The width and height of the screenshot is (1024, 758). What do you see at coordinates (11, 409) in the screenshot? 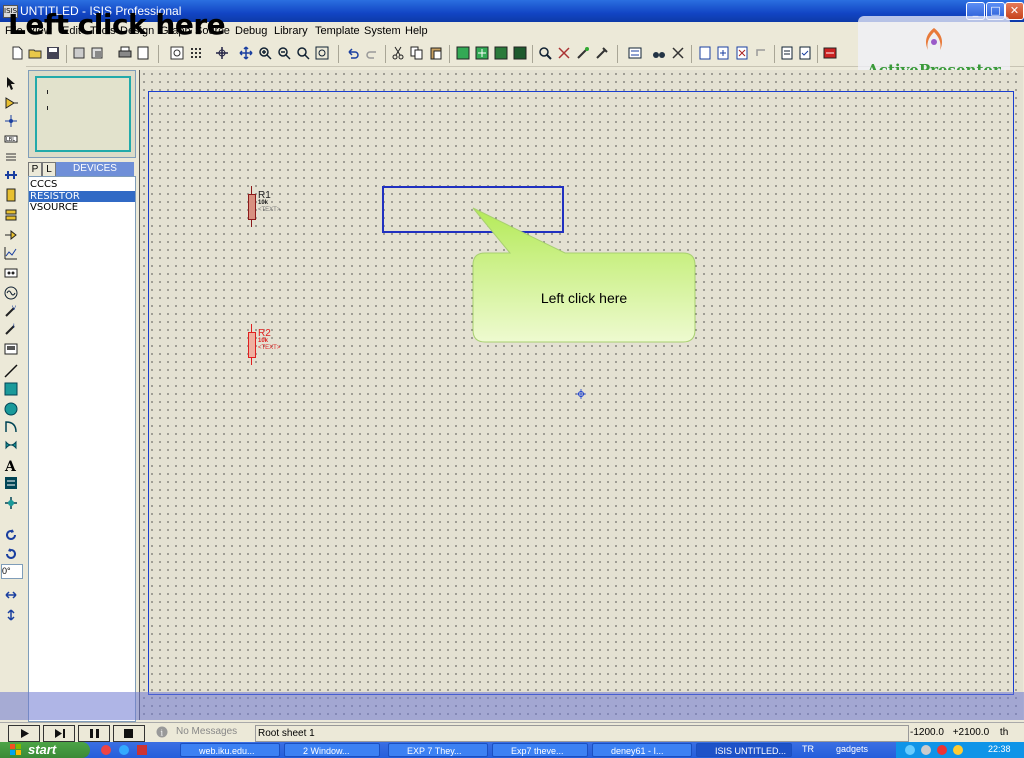
I see `circle-tool-icon` at bounding box center [11, 409].